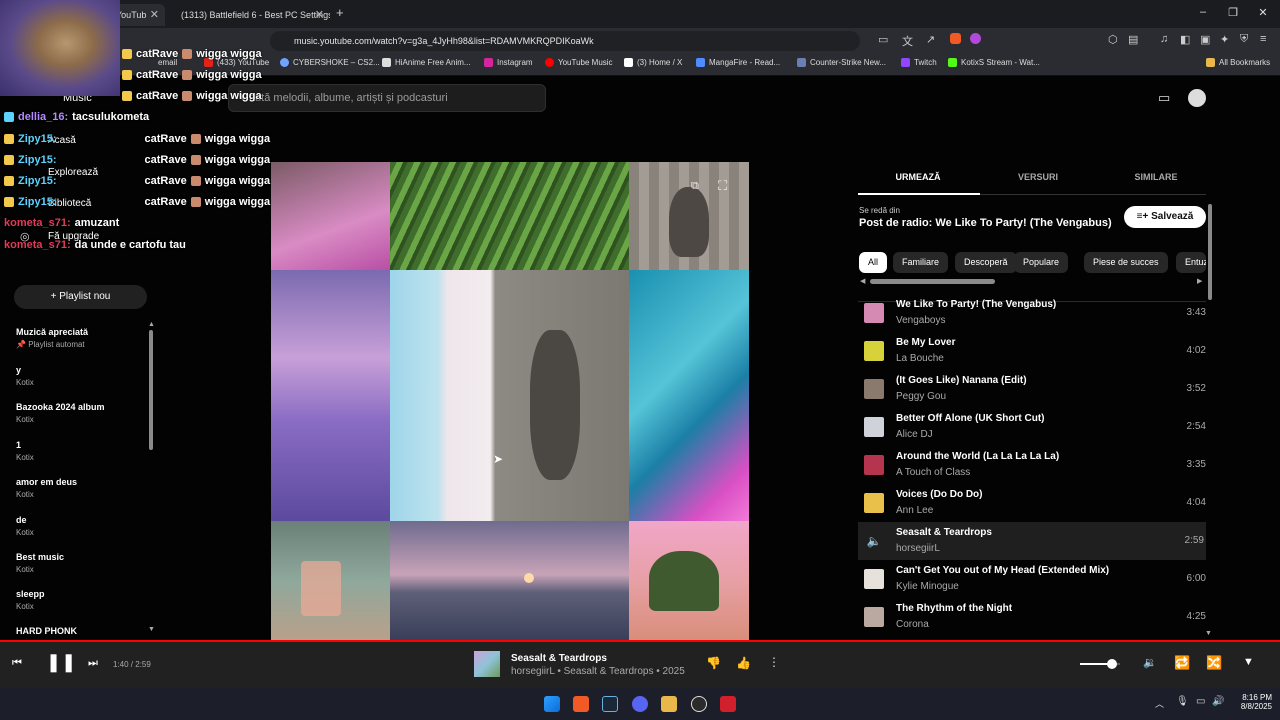 This screenshot has height=720, width=1280. I want to click on sidebar-playlist: sleepp Kotix, so click(81, 600).